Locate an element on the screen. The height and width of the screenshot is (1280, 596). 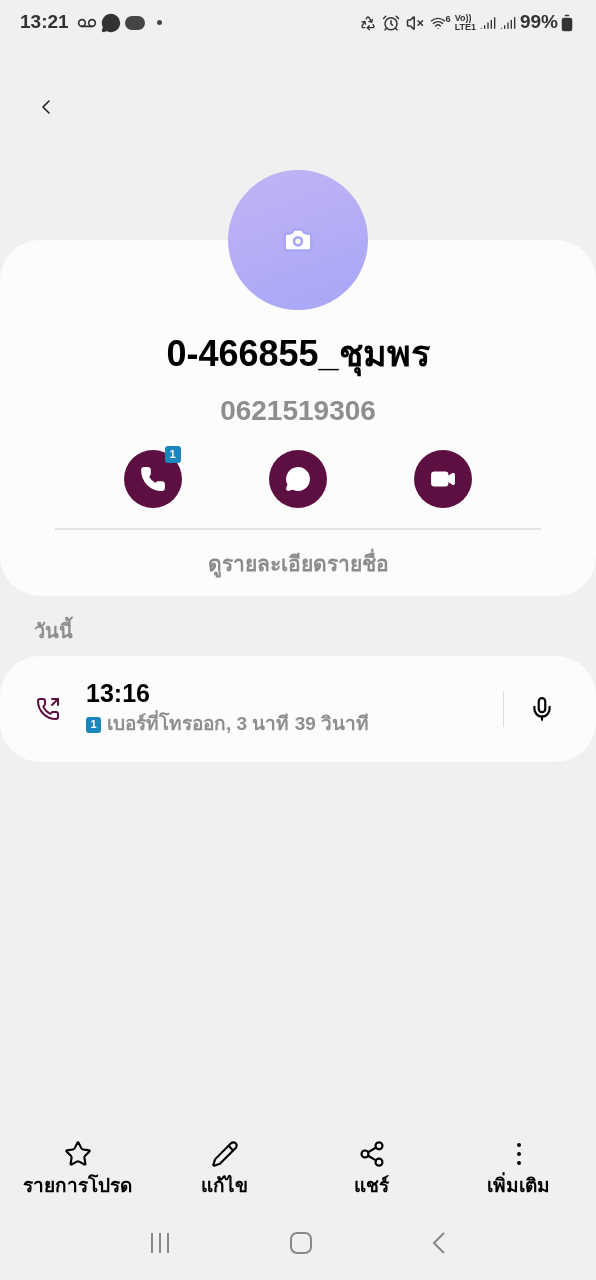
phone-icon is located at coordinates (152, 479).